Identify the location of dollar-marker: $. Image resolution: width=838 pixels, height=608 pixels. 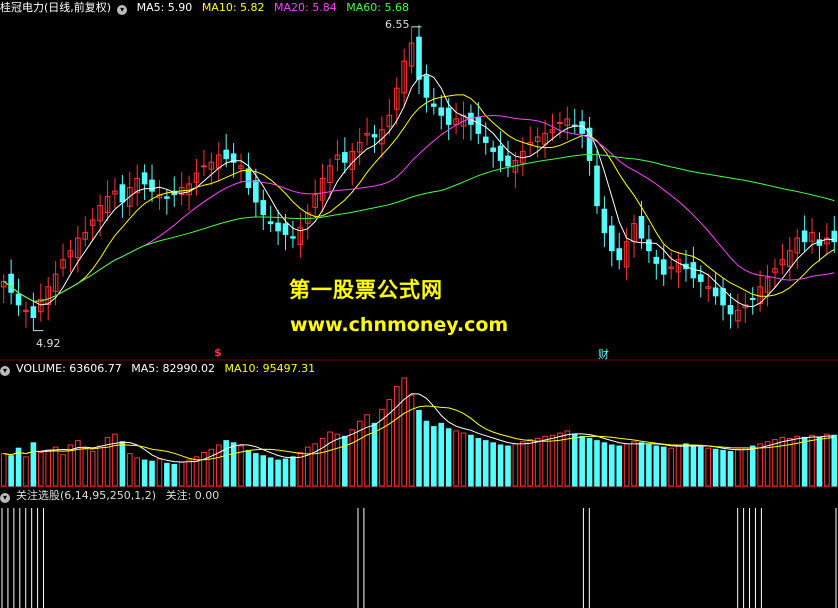
(218, 352).